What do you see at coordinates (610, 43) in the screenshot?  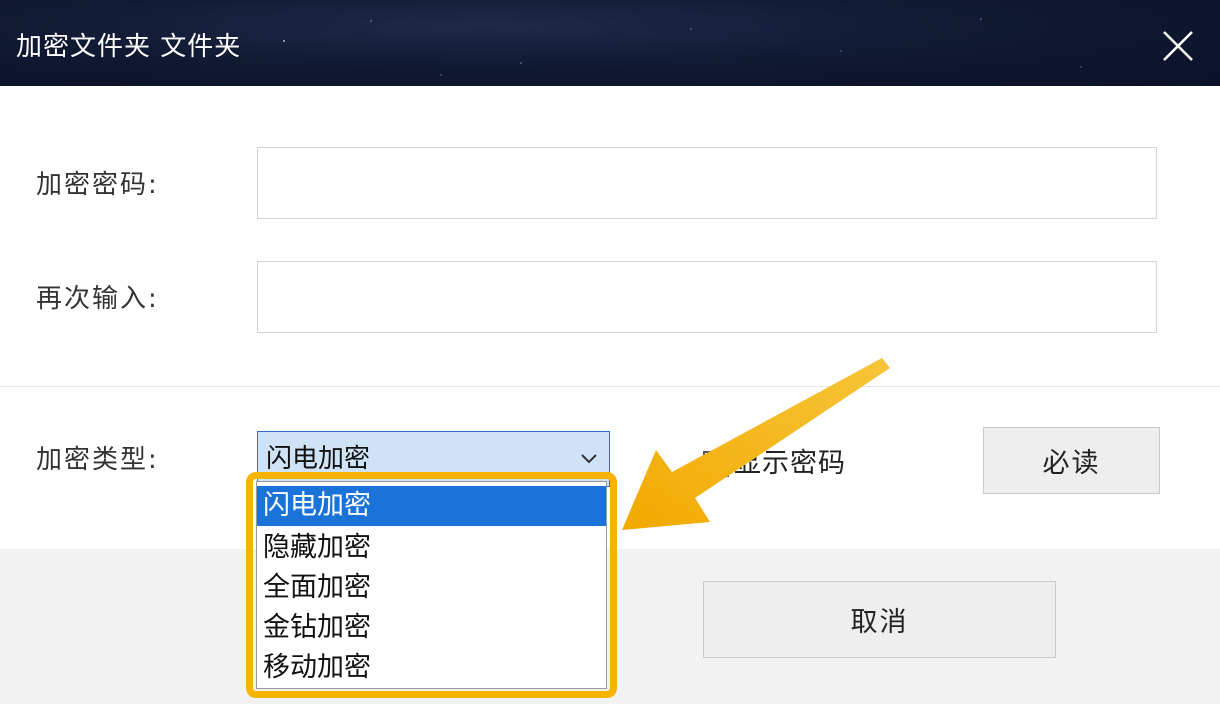 I see `title-bar: 加密文件夹 文件夹` at bounding box center [610, 43].